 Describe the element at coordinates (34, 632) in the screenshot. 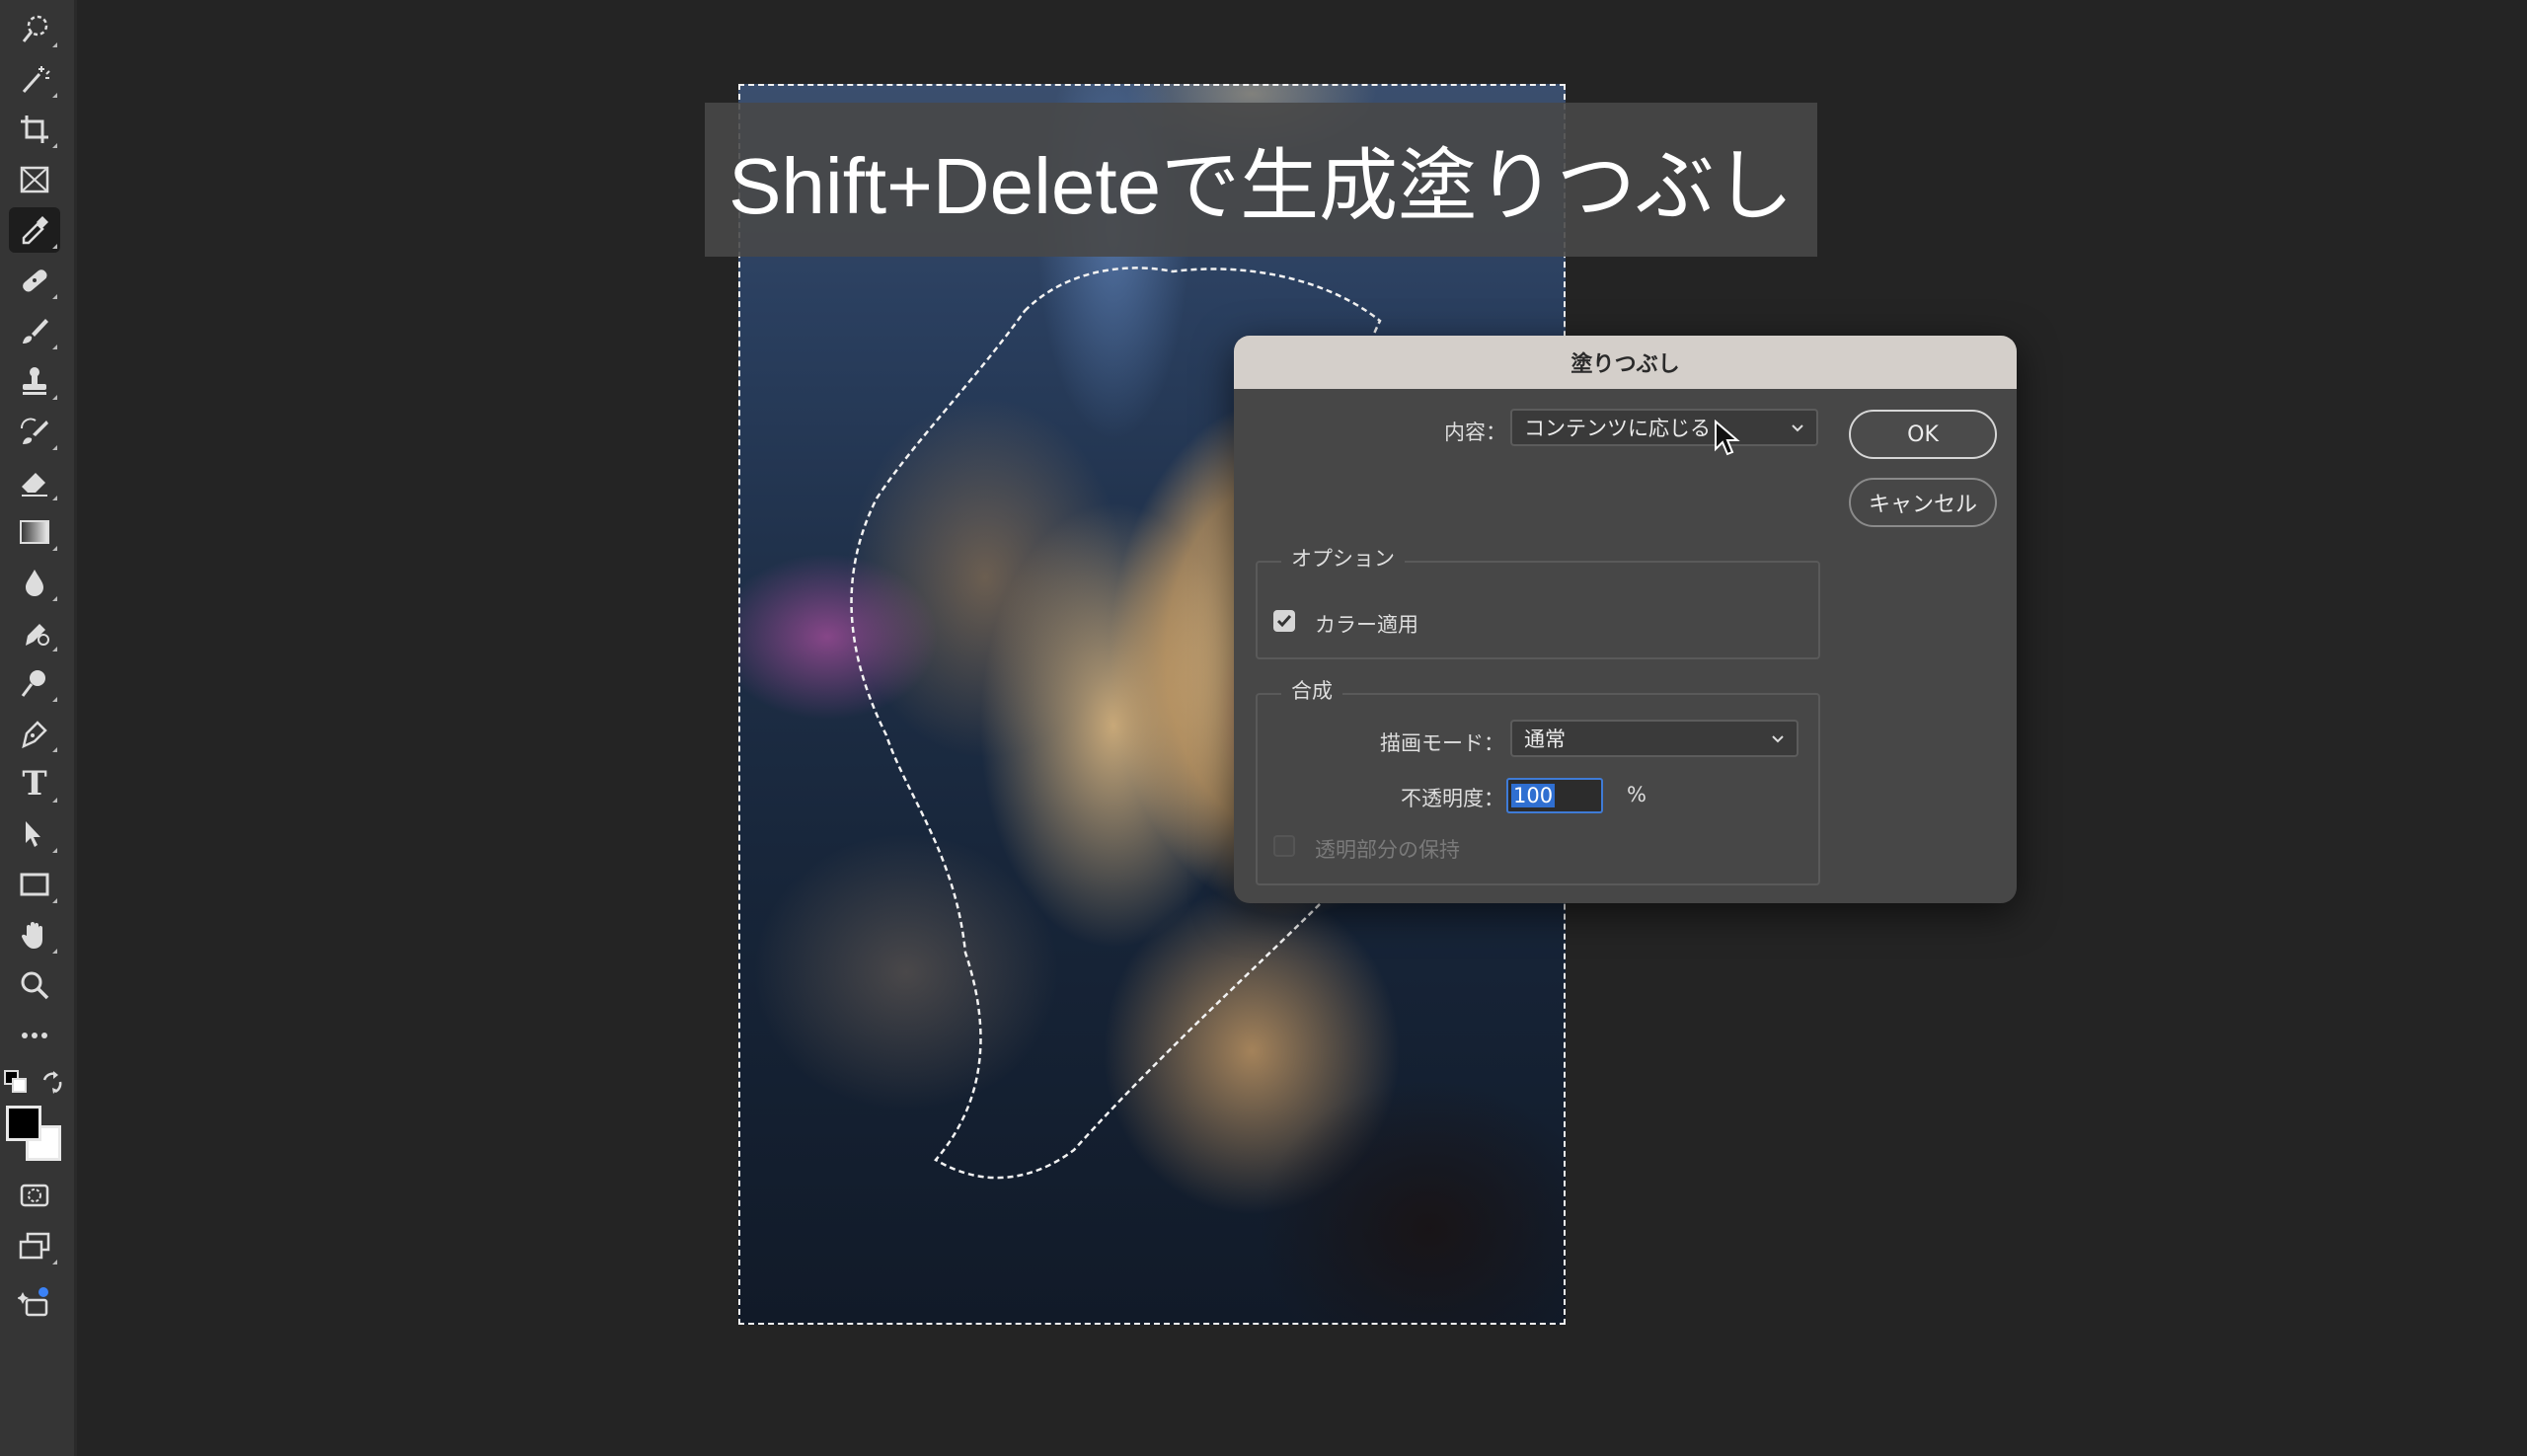

I see `smudge-tool-icon` at that location.